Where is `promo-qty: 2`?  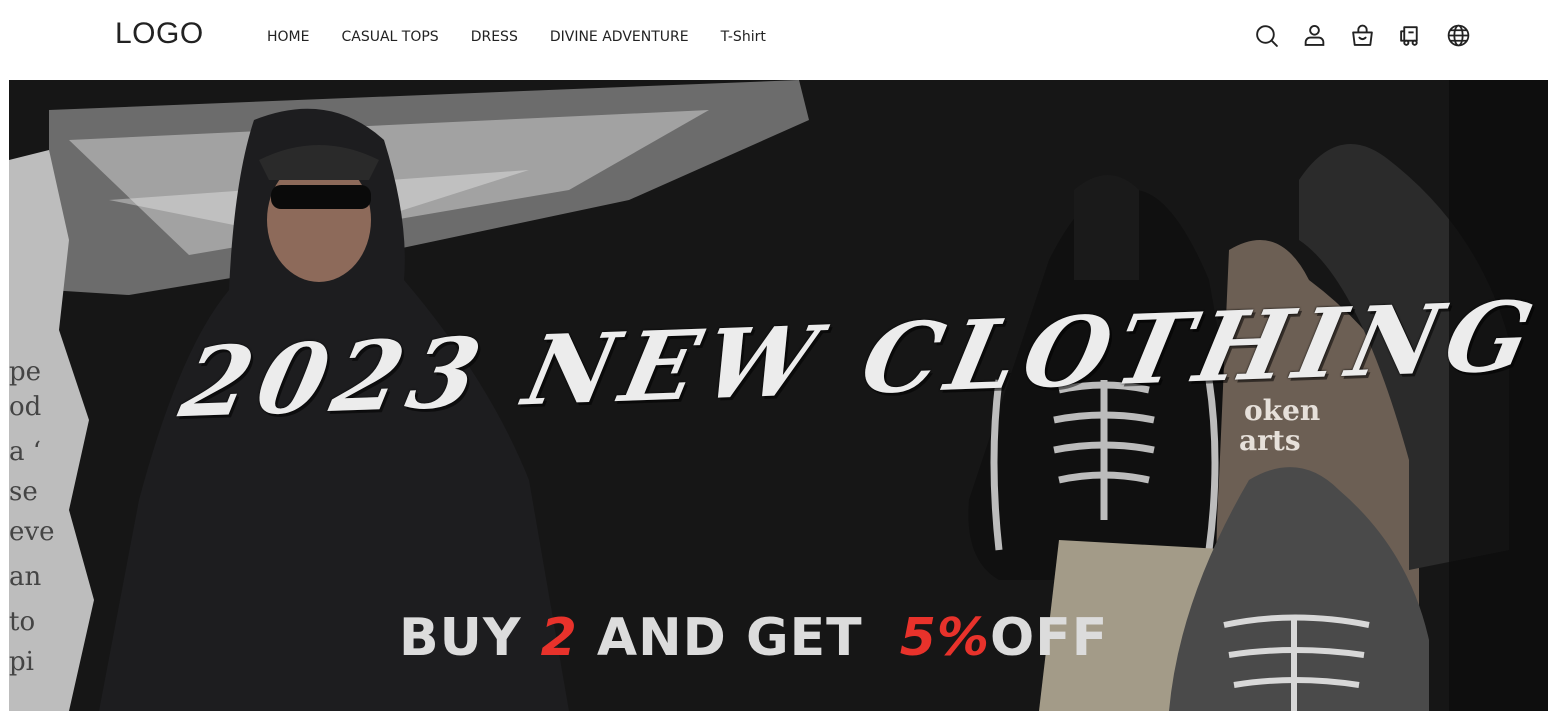
promo-qty: 2 is located at coordinates (559, 638).